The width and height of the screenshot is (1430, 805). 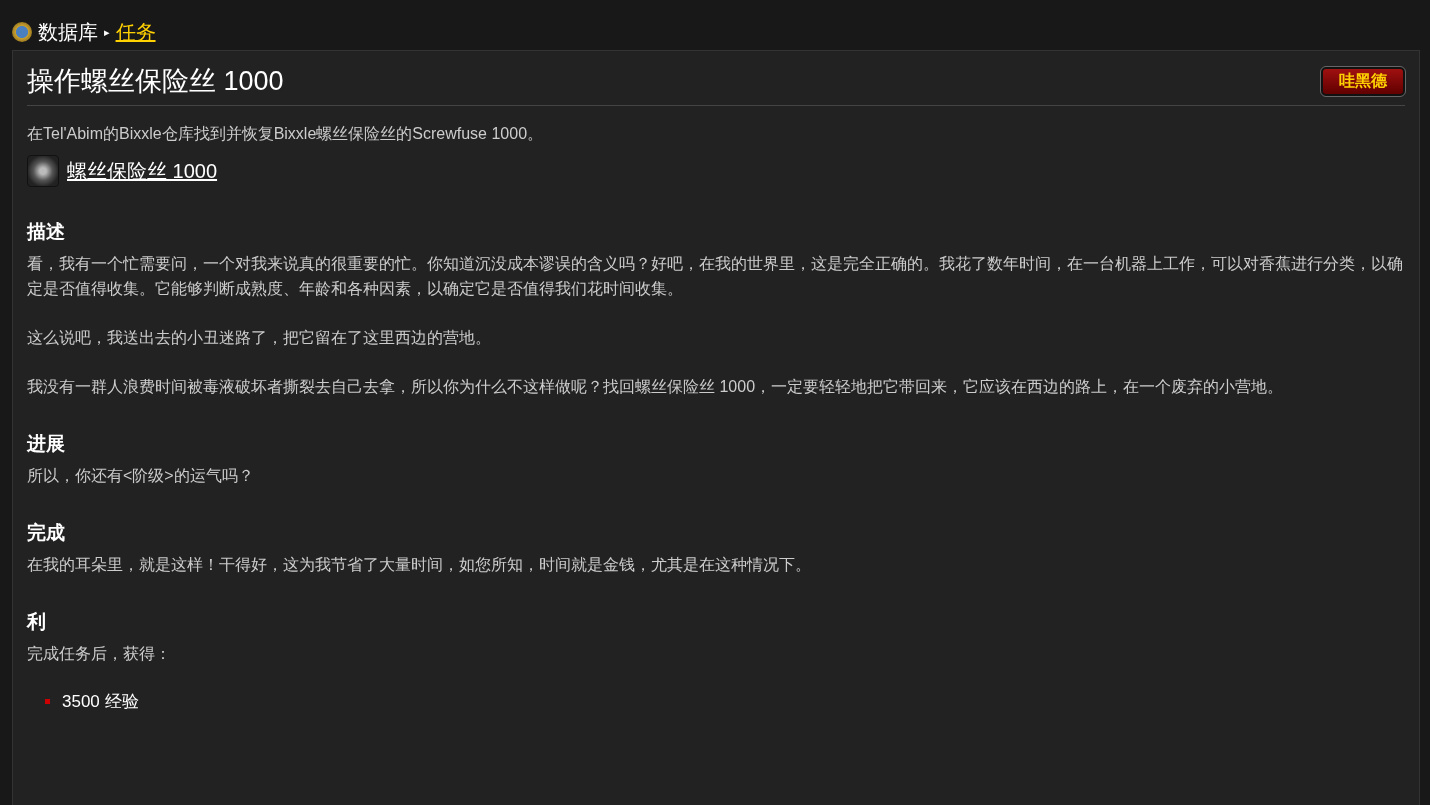 What do you see at coordinates (142, 171) in the screenshot?
I see `item-link: 螺丝保险丝 1000` at bounding box center [142, 171].